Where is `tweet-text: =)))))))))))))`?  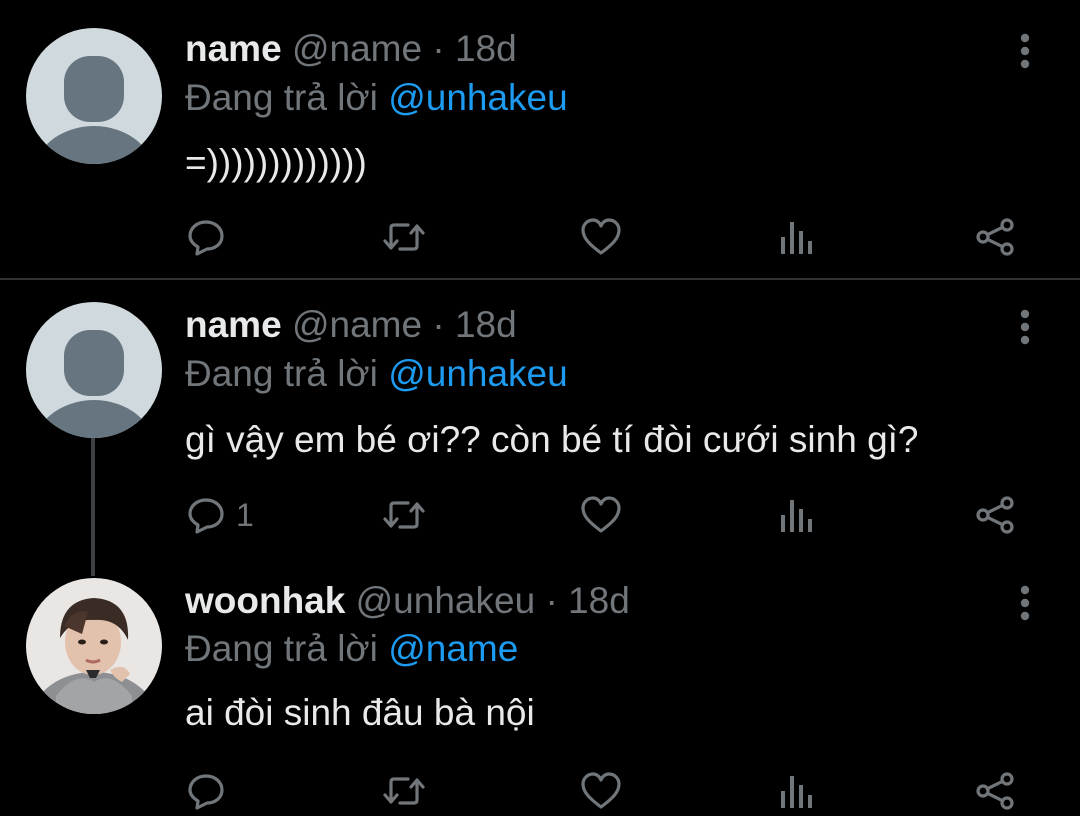
tweet-text: =))))))))))))) is located at coordinates (276, 162).